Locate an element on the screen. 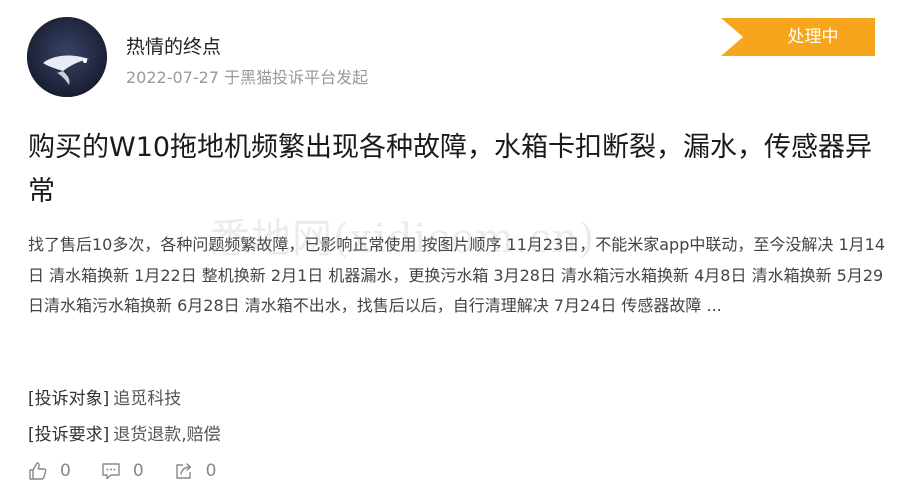  thumbs-up-icon is located at coordinates (38, 471).